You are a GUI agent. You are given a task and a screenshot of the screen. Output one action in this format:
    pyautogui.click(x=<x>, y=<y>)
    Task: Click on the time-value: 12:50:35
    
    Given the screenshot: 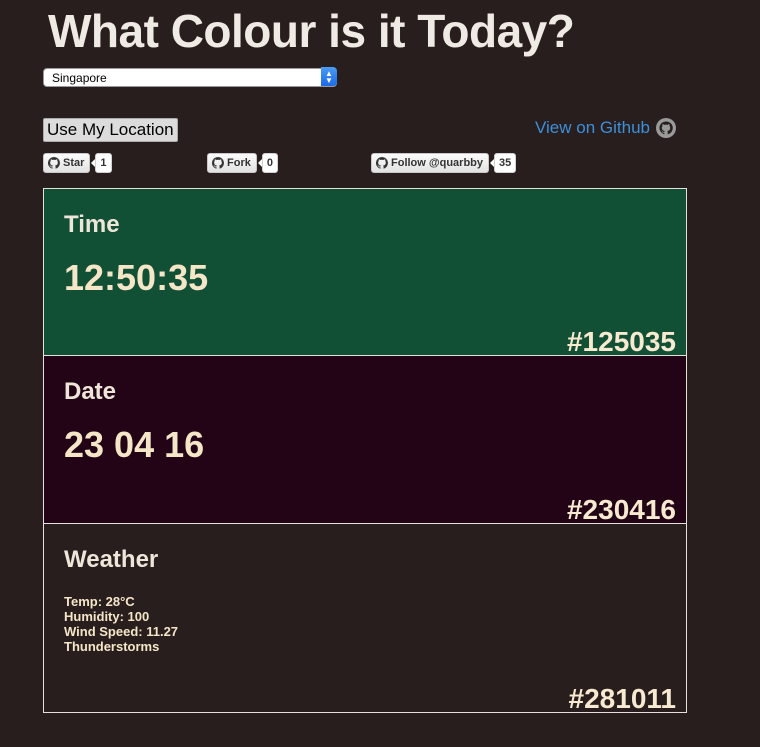 What is the action you would take?
    pyautogui.click(x=136, y=277)
    